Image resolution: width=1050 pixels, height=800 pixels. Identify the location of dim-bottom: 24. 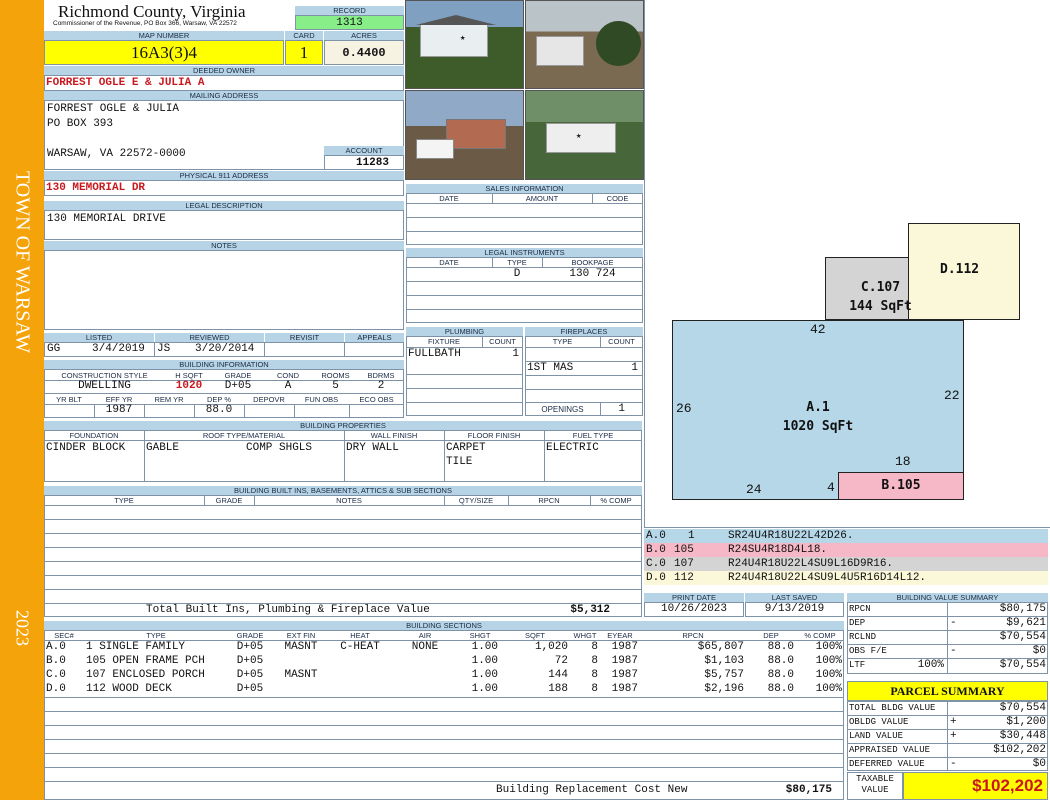
(754, 489).